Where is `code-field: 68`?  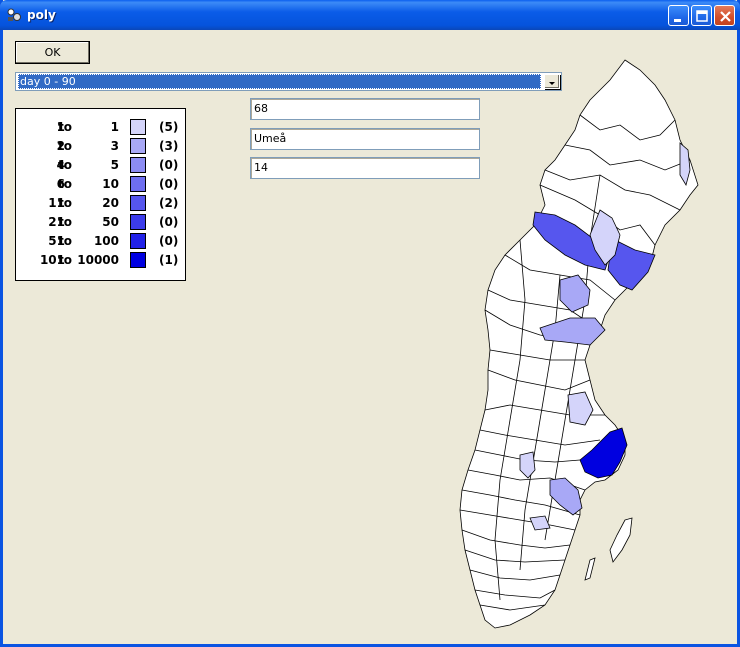
code-field: 68 is located at coordinates (365, 109).